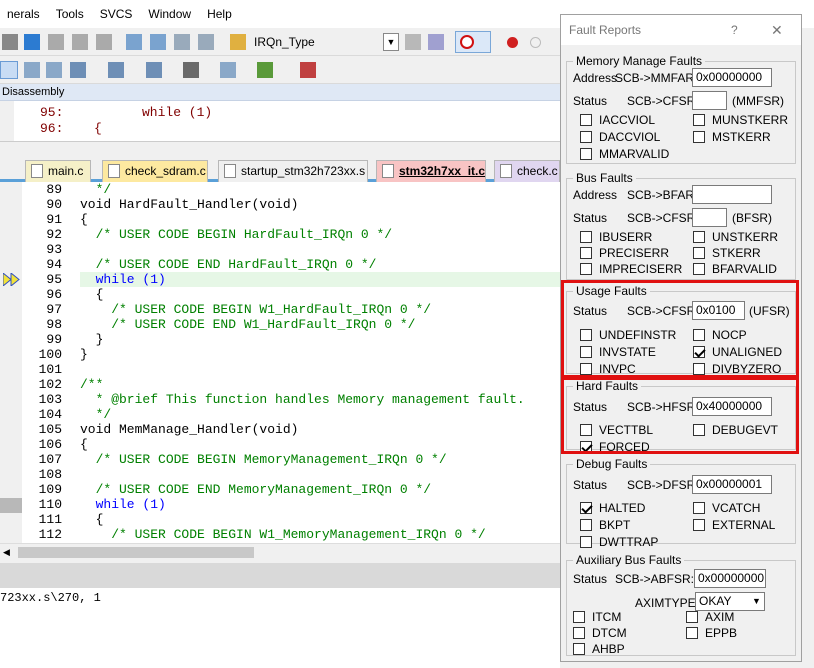  Describe the element at coordinates (56, 42) in the screenshot. I see `bookmark-prev-icon` at that location.